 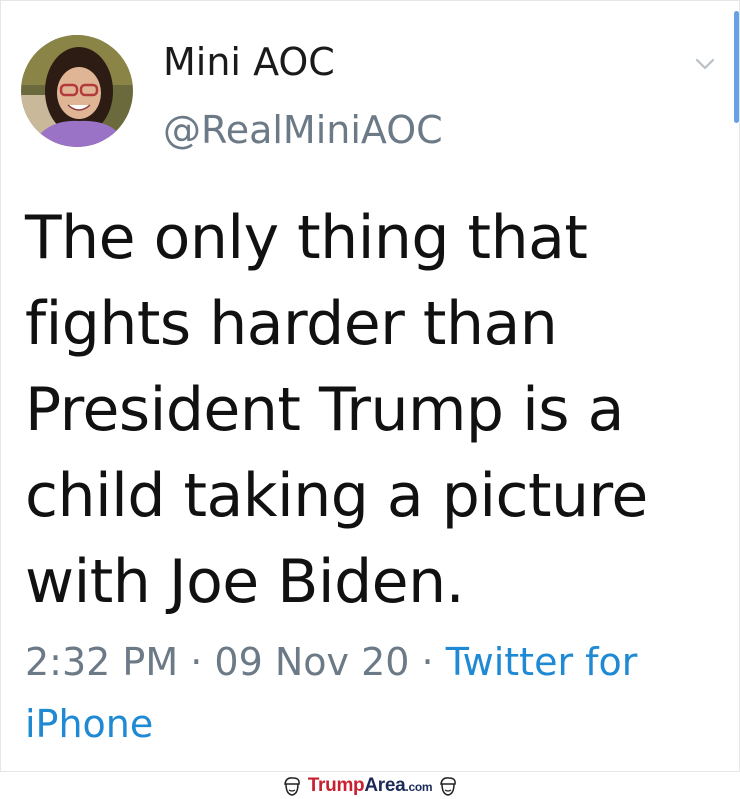 I want to click on watermark-footer: TrumpArea.com, so click(x=370, y=785).